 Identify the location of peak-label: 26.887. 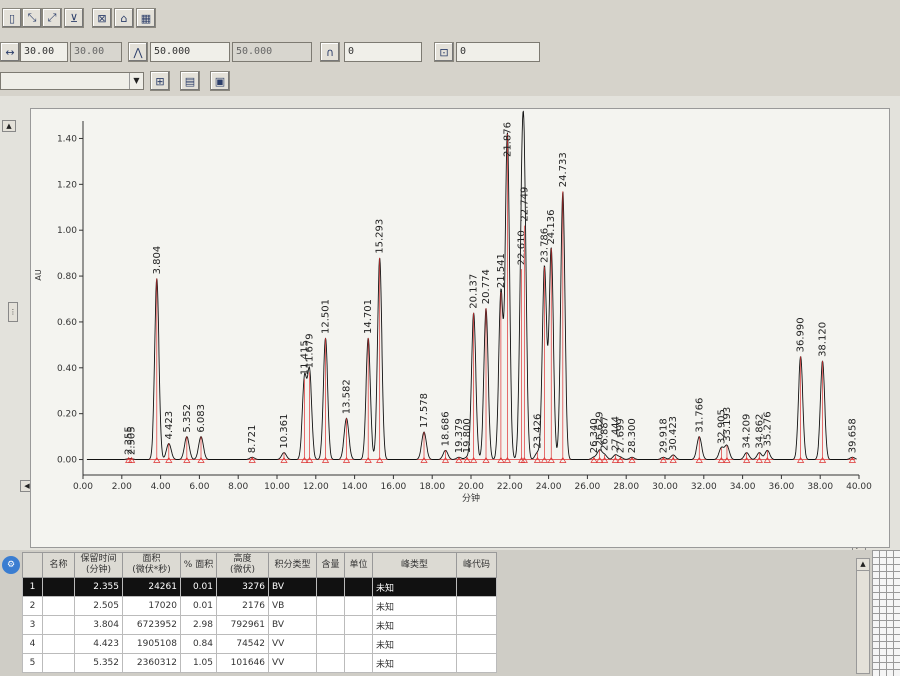
(605, 433).